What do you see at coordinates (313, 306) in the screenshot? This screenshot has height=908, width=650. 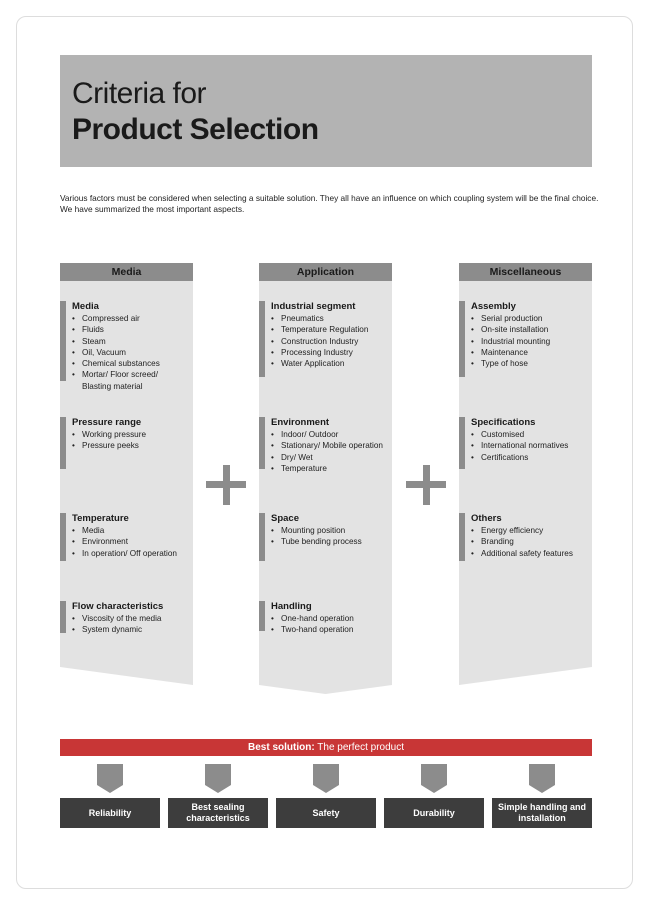 I see `group-title: Industrial segment` at bounding box center [313, 306].